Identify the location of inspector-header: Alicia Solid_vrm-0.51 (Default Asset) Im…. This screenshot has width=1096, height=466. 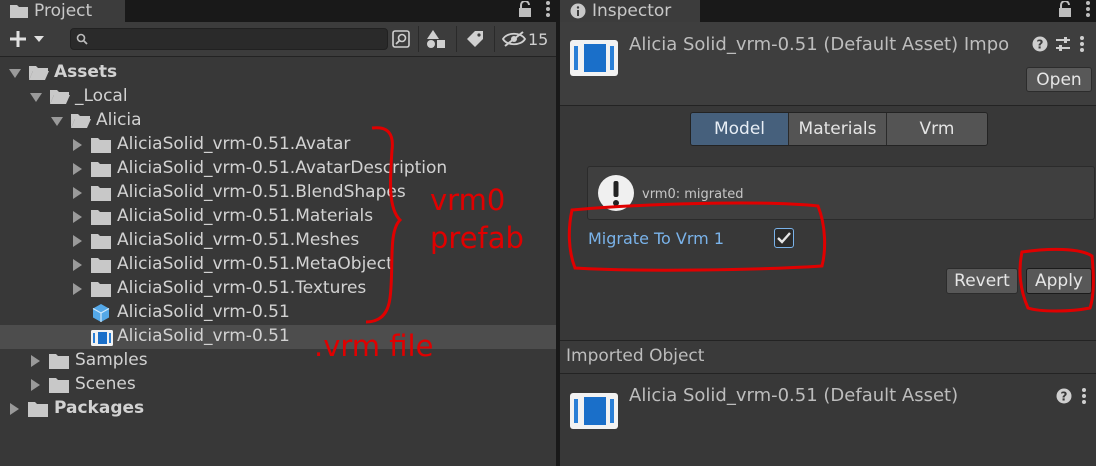
(828, 64).